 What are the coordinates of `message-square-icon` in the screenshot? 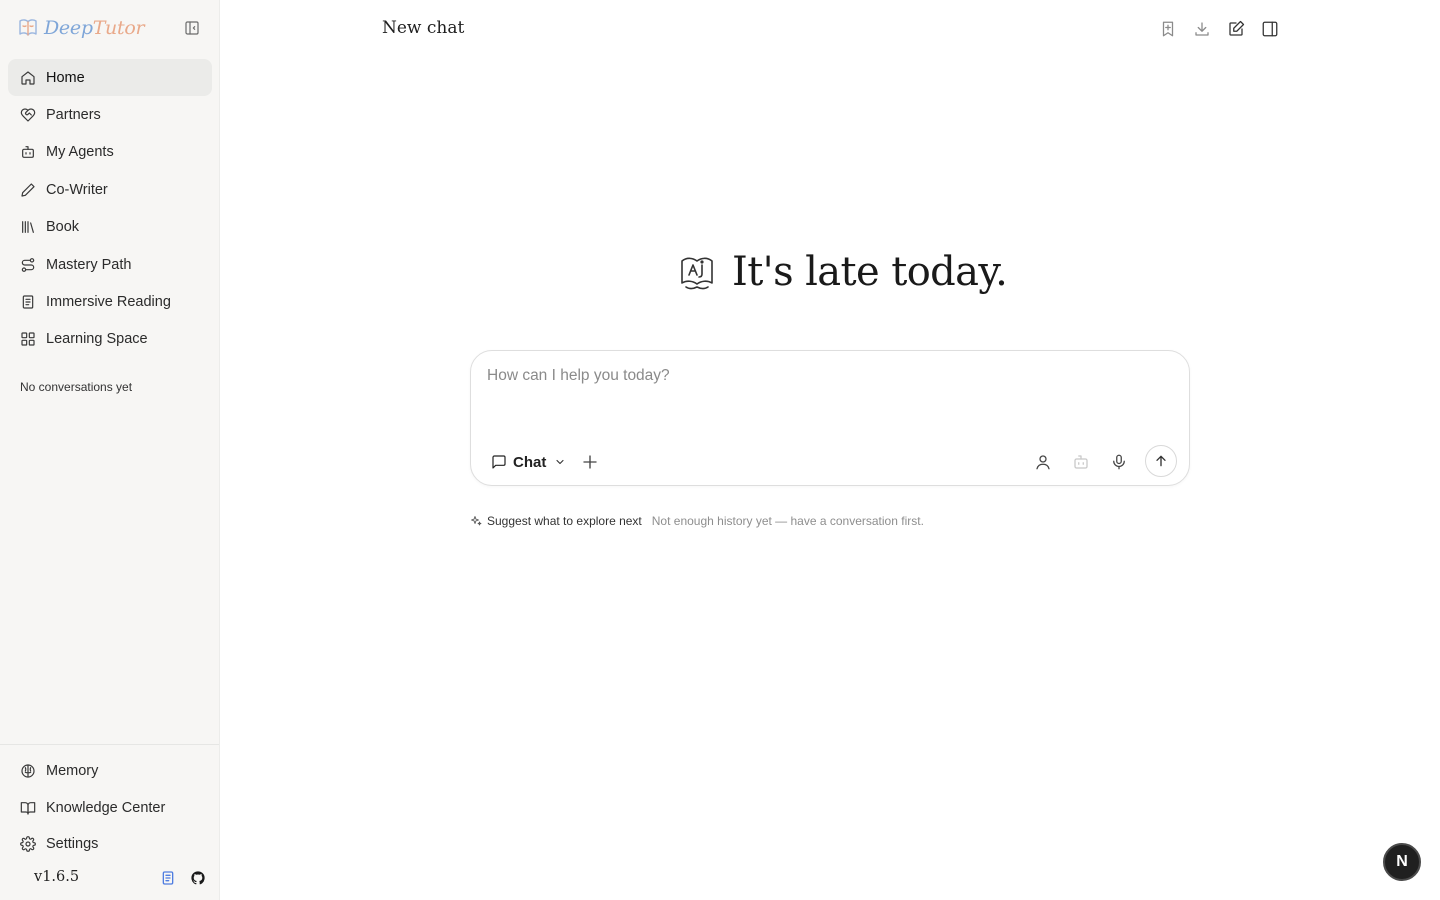 It's located at (499, 462).